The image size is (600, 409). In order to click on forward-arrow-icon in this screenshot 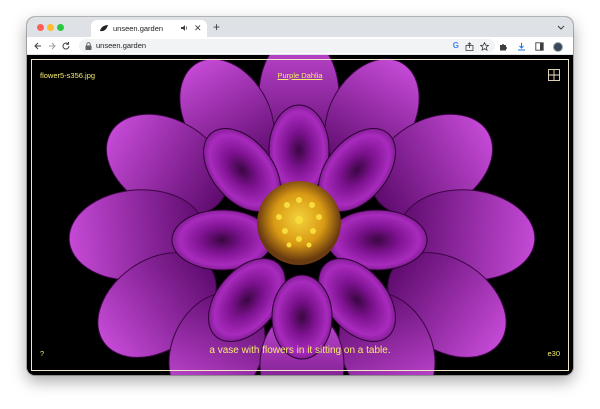, I will do `click(52, 46)`.